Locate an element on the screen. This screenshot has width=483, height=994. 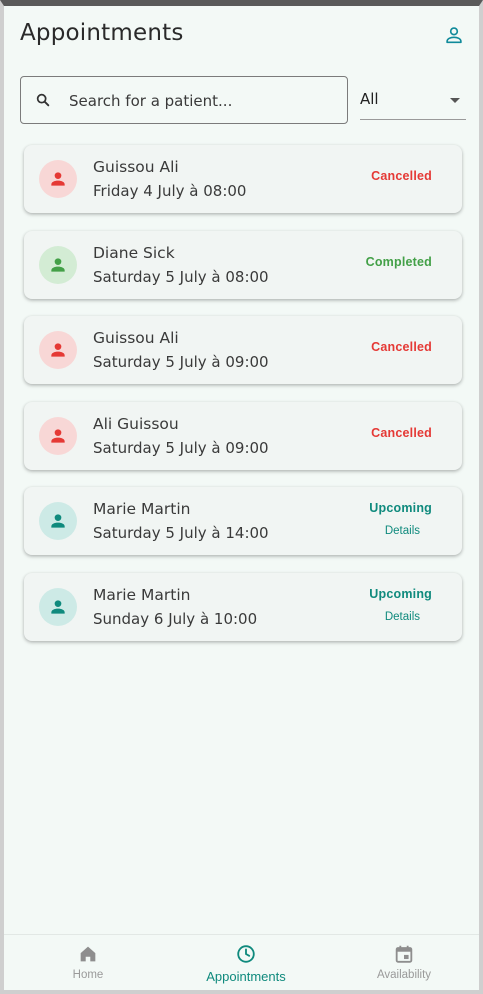
search-icon is located at coordinates (43, 100).